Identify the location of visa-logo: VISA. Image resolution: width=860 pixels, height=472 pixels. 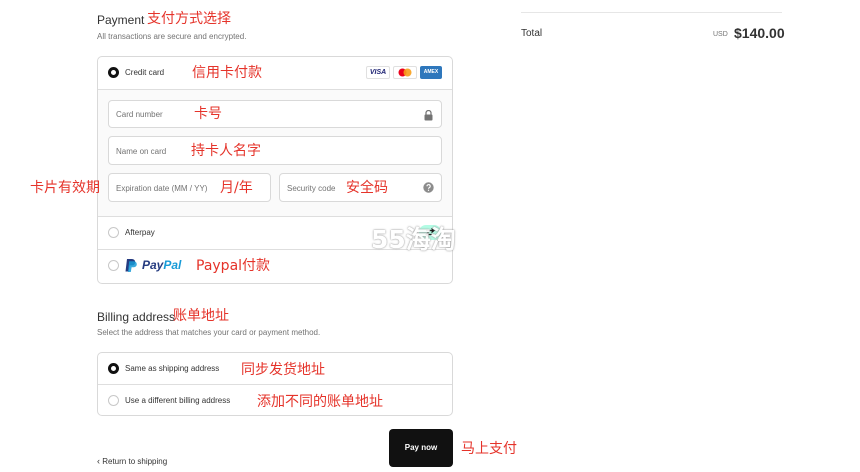
(378, 72).